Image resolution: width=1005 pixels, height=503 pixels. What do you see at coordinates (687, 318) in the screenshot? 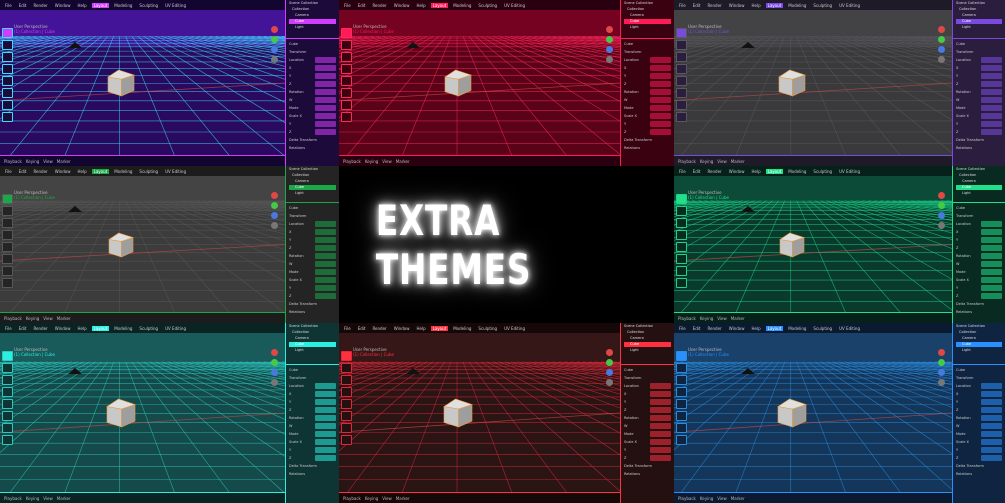
I see `timeline-menu-item: Playback` at bounding box center [687, 318].